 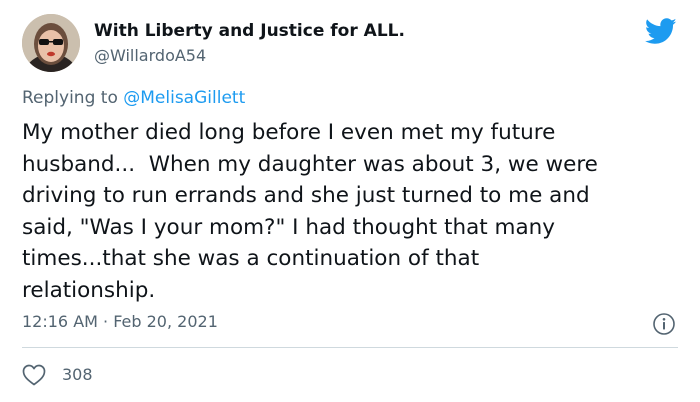 I want to click on avatar-image, so click(x=51, y=43).